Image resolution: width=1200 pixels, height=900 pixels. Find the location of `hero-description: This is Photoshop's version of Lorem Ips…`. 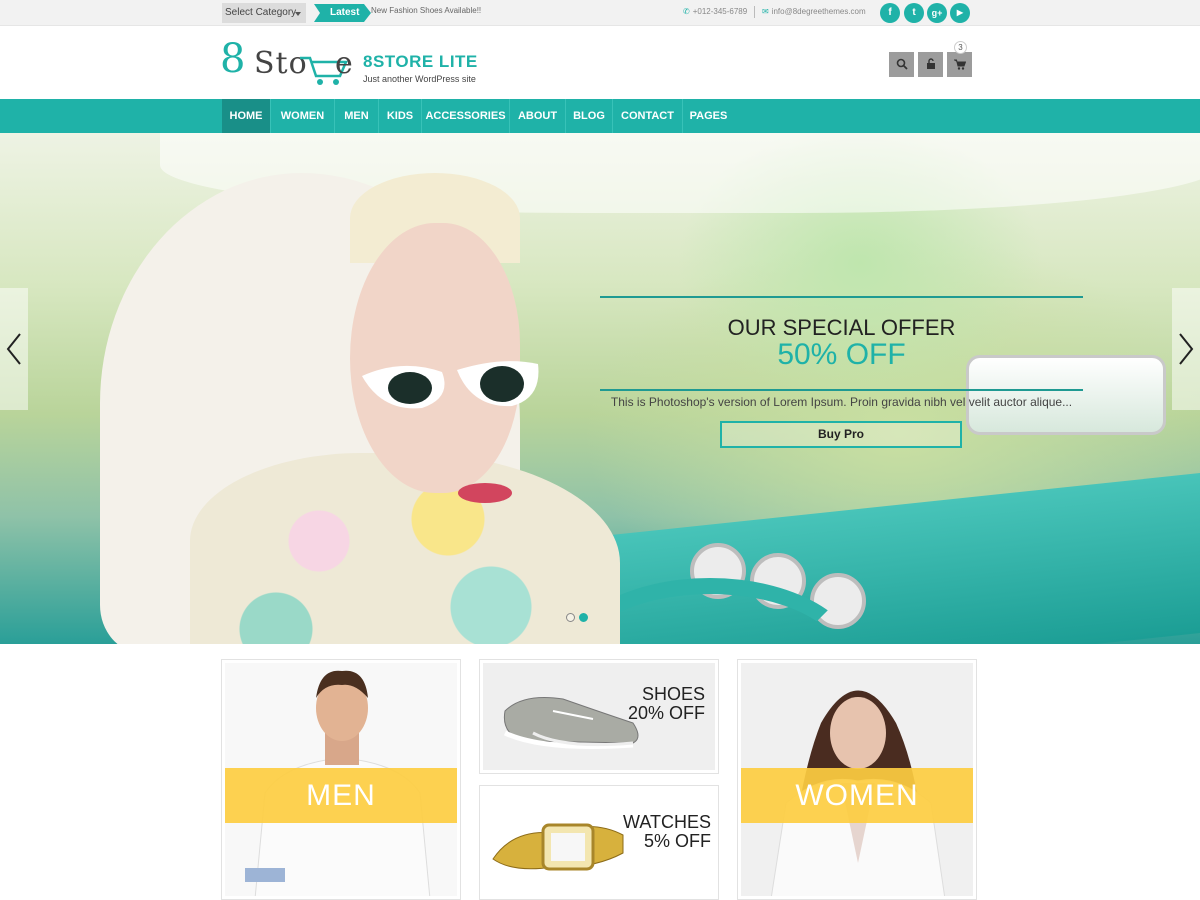

hero-description: This is Photoshop's version of Lorem Ips… is located at coordinates (841, 402).